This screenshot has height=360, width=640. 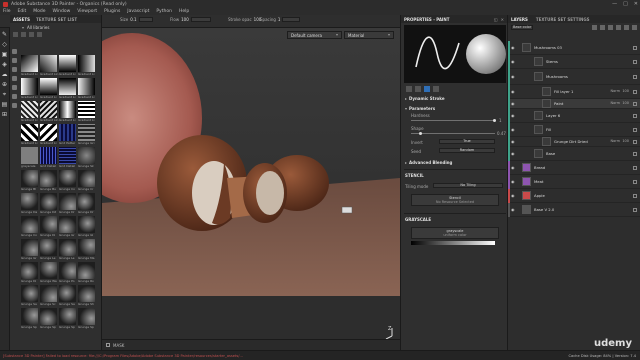 I want to click on close-icon: ✕, so click(x=502, y=19).